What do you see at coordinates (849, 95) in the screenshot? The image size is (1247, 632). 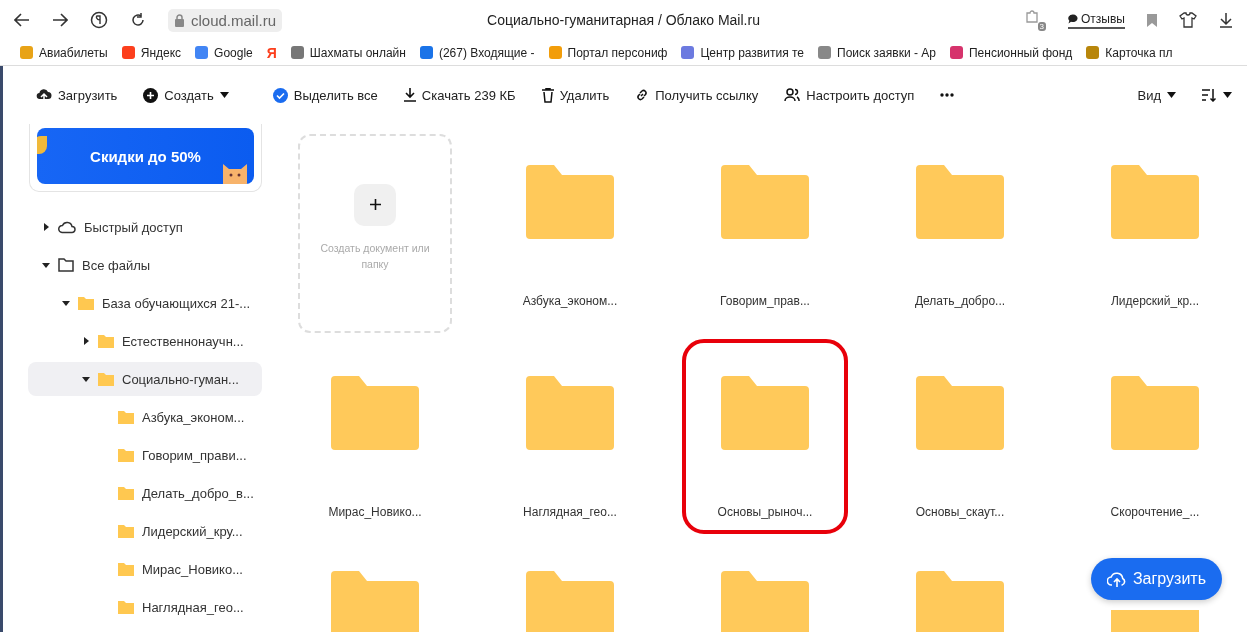 I see `access-button: Настроить доступ` at bounding box center [849, 95].